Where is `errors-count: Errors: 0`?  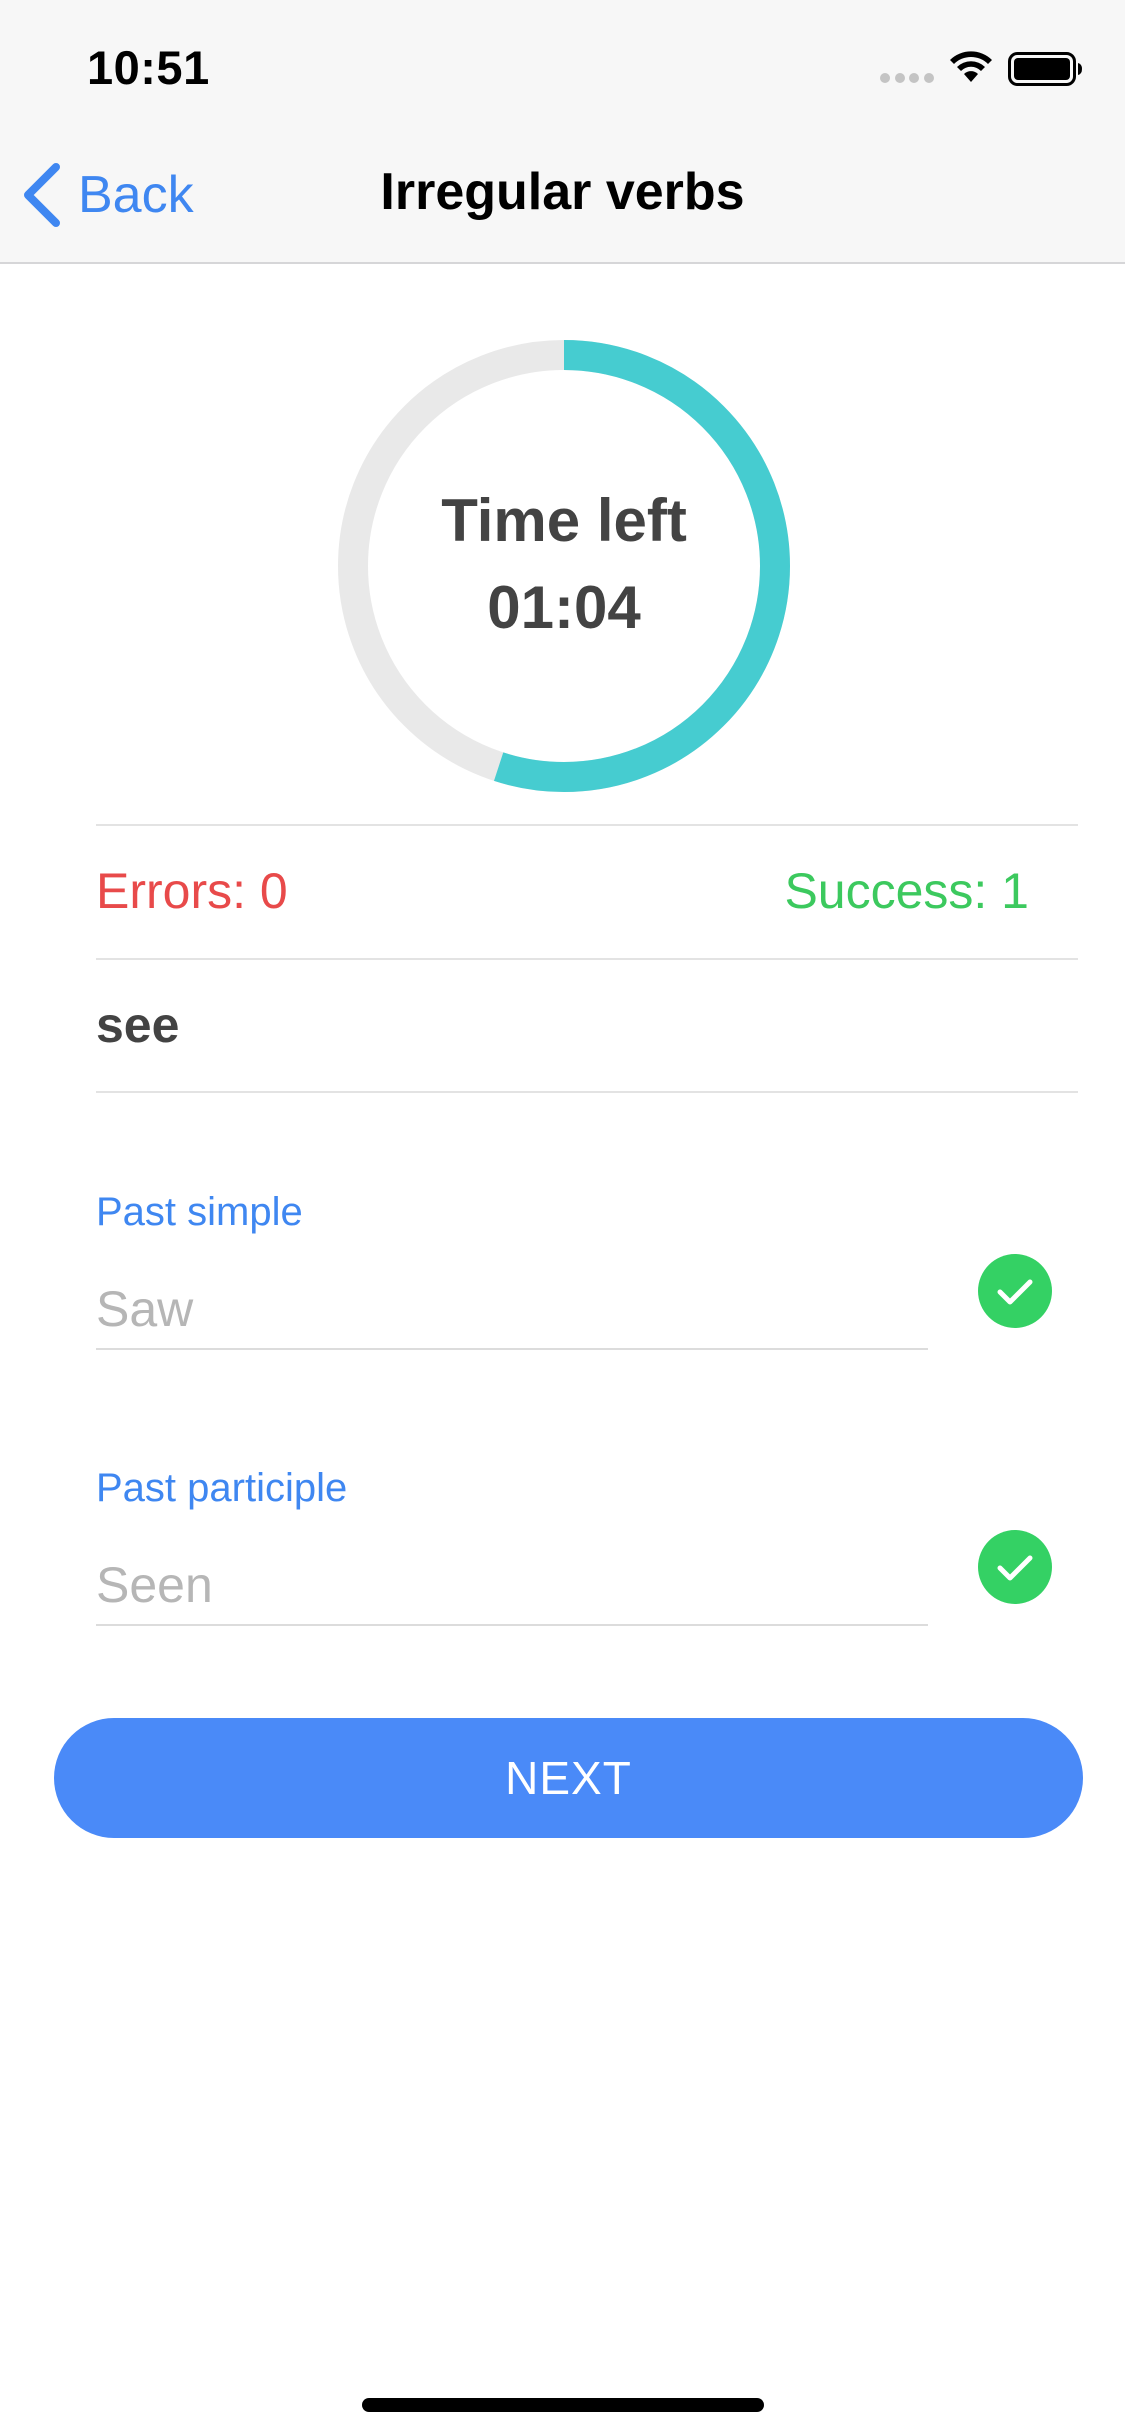 errors-count: Errors: 0 is located at coordinates (192, 891).